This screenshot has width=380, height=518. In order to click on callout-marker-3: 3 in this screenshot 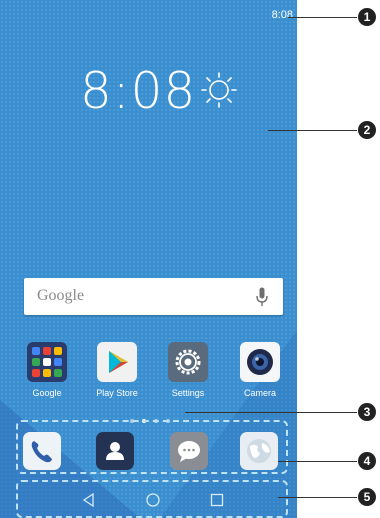, I will do `click(367, 412)`.